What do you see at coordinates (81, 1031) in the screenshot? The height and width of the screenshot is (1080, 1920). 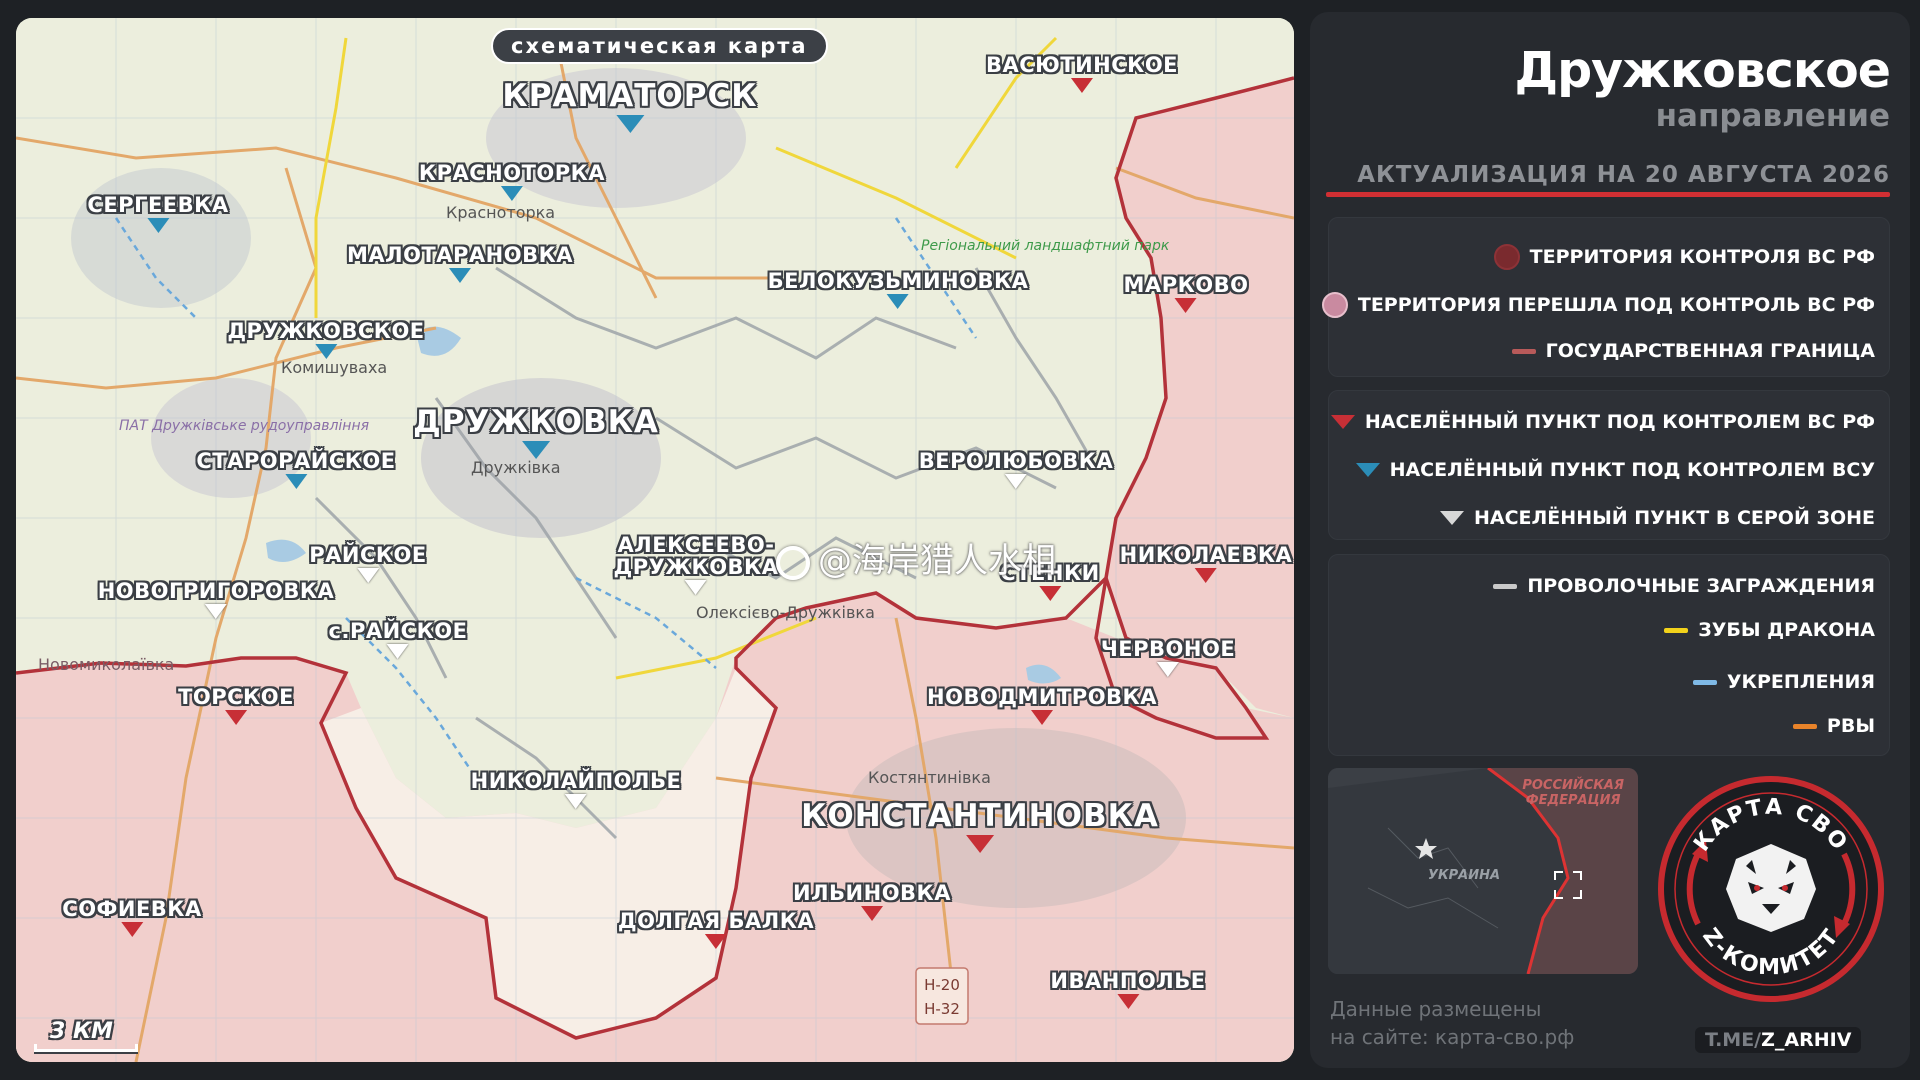 I see `scale-label: 3 КМ` at bounding box center [81, 1031].